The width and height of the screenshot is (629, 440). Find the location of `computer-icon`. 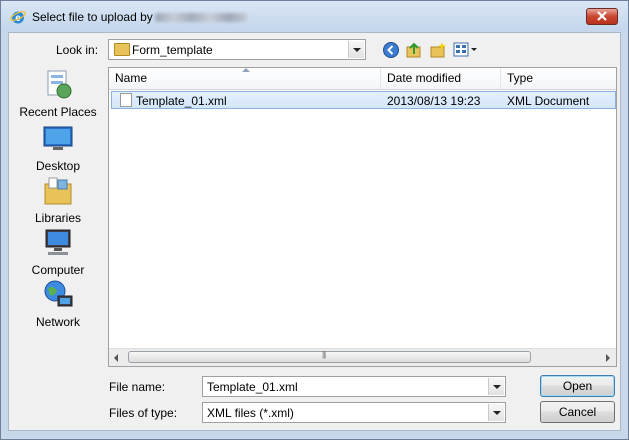

computer-icon is located at coordinates (58, 242).